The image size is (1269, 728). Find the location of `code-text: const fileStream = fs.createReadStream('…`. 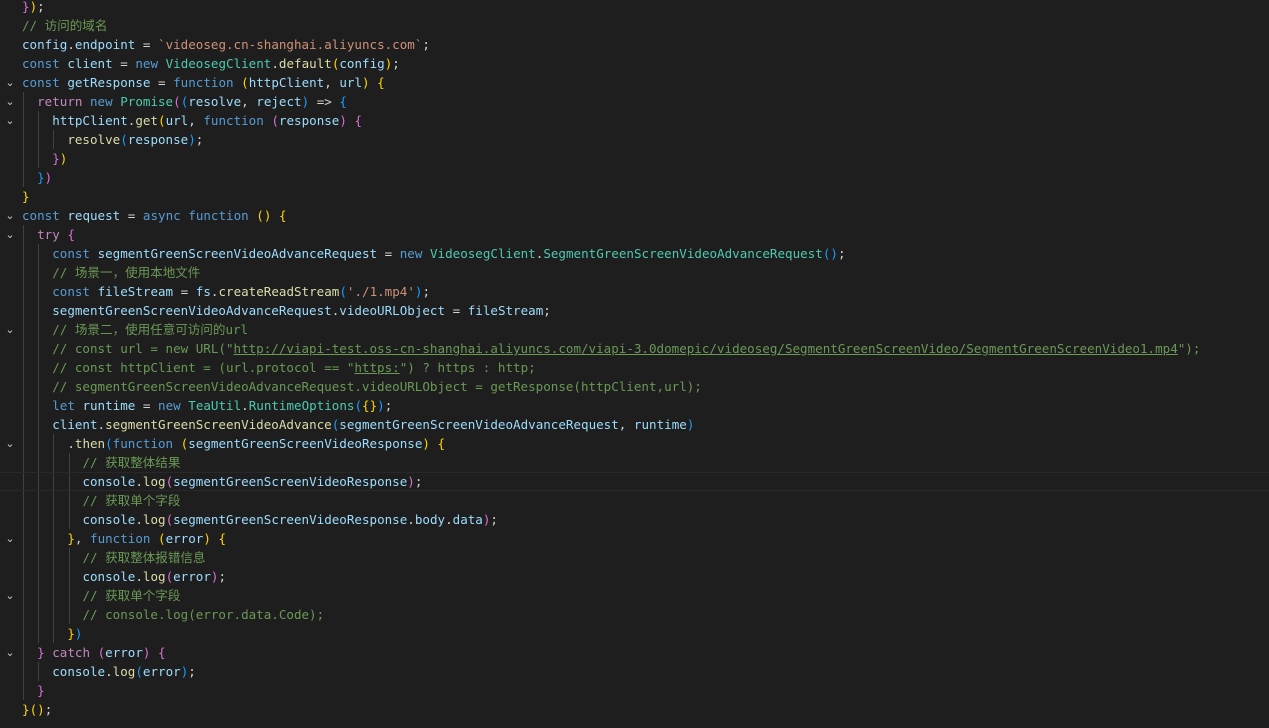

code-text: const fileStream = fs.createReadStream('… is located at coordinates (241, 291).